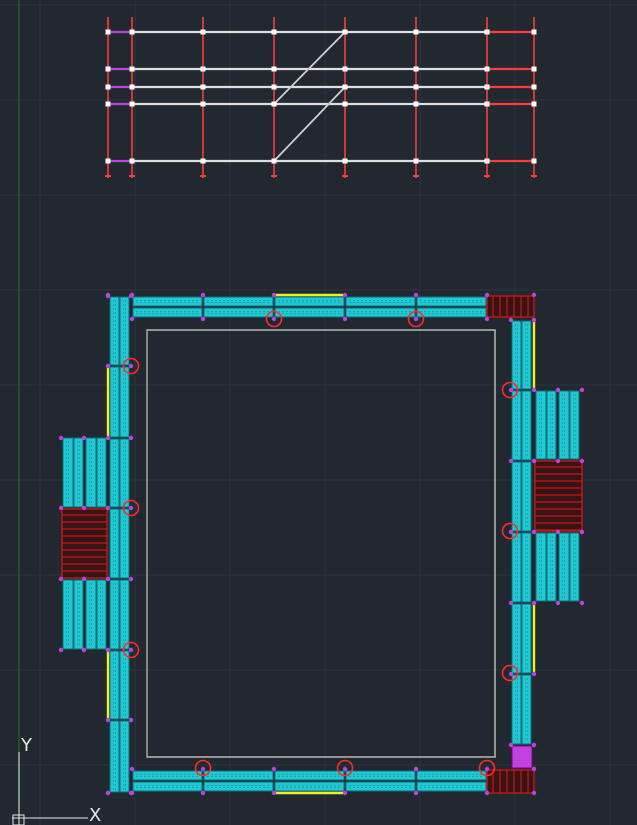 Image resolution: width=637 pixels, height=825 pixels. I want to click on ucs-axis-icon: Y X, so click(56, 780).